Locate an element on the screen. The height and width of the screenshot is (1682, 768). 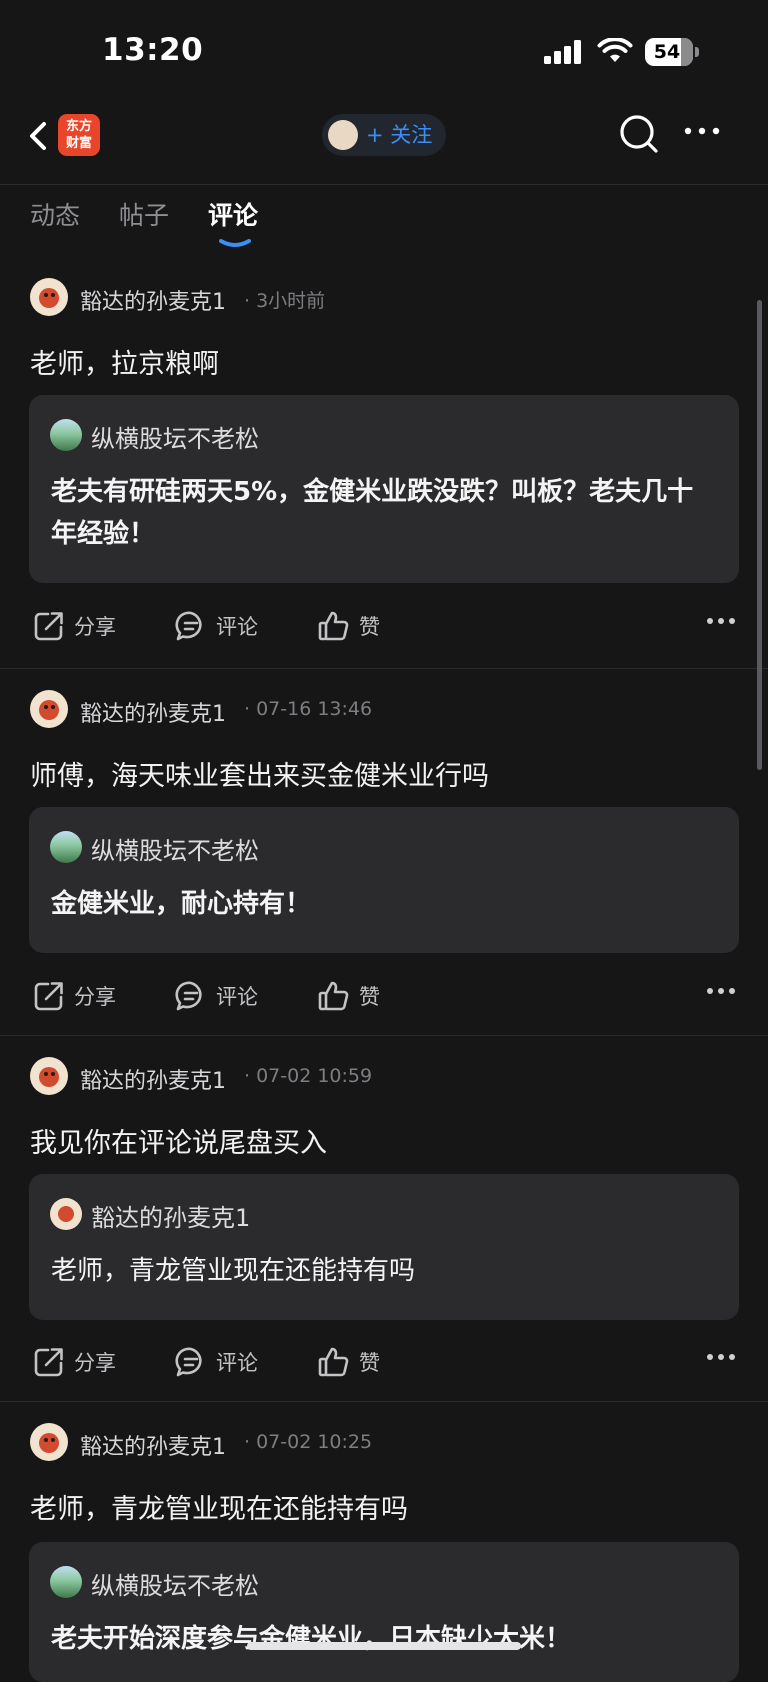
cellular-signal-icon is located at coordinates (562, 52).